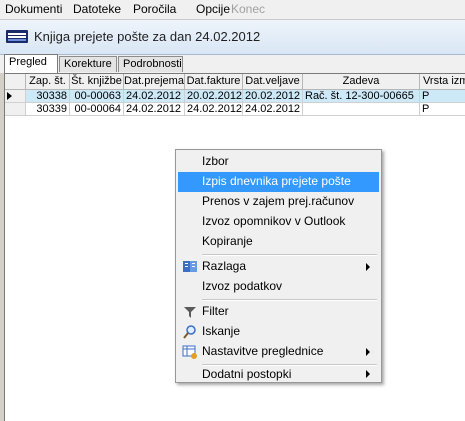 Image resolution: width=465 pixels, height=421 pixels. What do you see at coordinates (278, 312) in the screenshot?
I see `ctx-item-filter: Filter` at bounding box center [278, 312].